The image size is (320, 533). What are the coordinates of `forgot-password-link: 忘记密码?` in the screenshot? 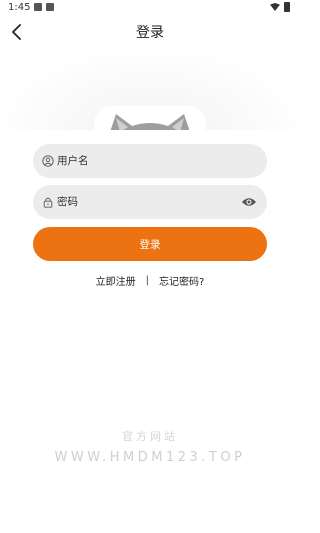 It's located at (181, 280).